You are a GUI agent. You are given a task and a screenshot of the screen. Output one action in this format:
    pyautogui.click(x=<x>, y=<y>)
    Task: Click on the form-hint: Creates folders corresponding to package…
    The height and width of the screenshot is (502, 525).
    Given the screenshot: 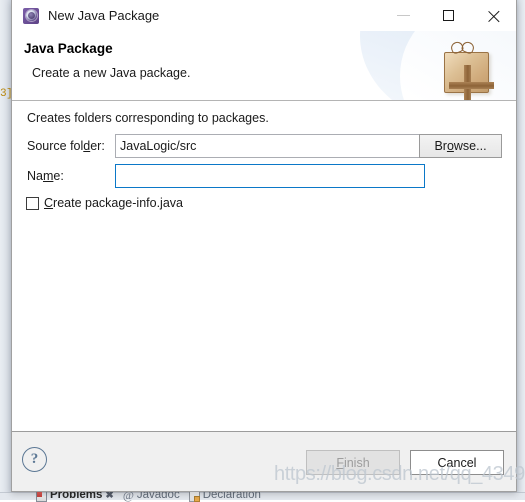 What is the action you would take?
    pyautogui.click(x=148, y=118)
    